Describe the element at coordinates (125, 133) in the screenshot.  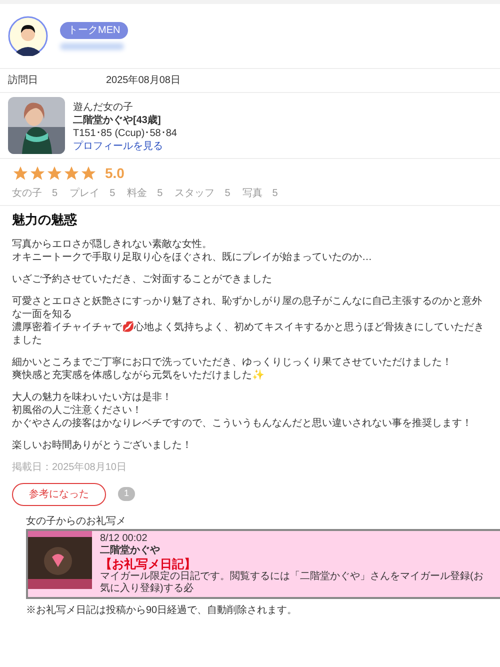
I see `girl-measurements: T151･85 (Ccup)･58･84` at that location.